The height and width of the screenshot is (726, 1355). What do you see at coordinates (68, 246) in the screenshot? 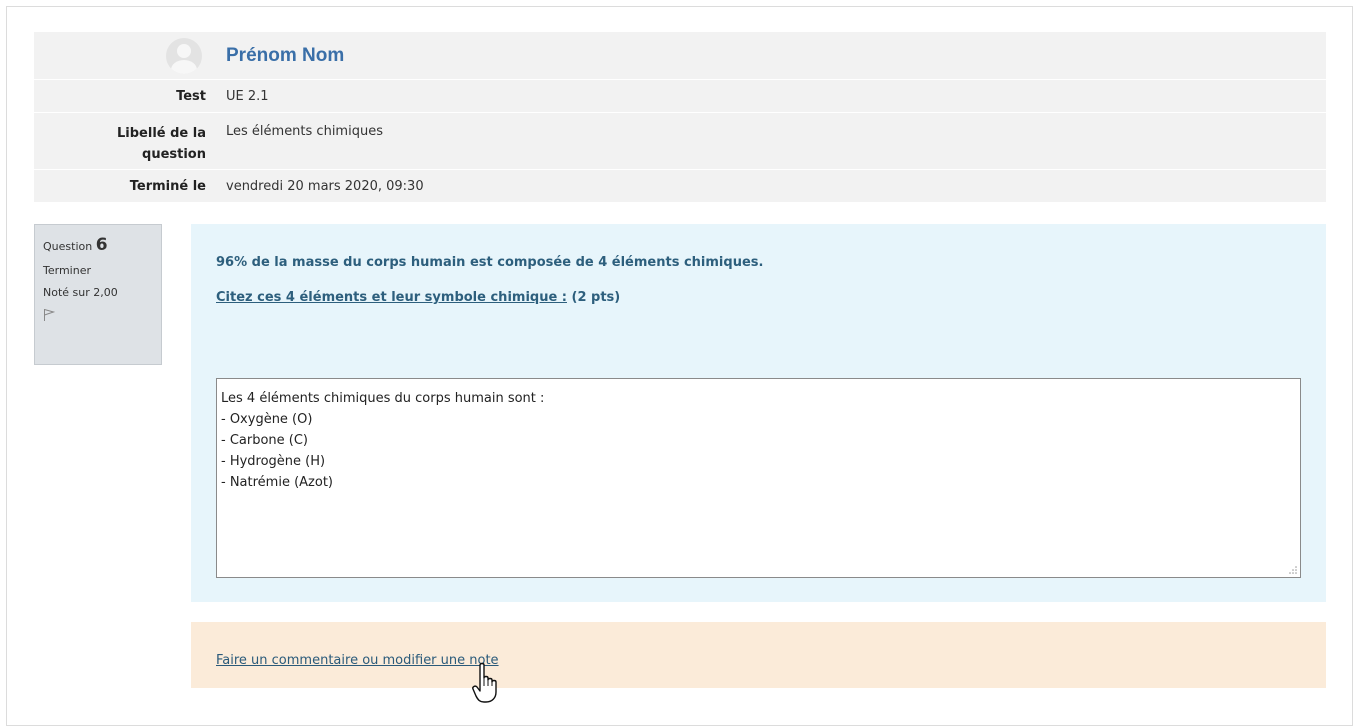
I see `question-prefix: Question` at bounding box center [68, 246].